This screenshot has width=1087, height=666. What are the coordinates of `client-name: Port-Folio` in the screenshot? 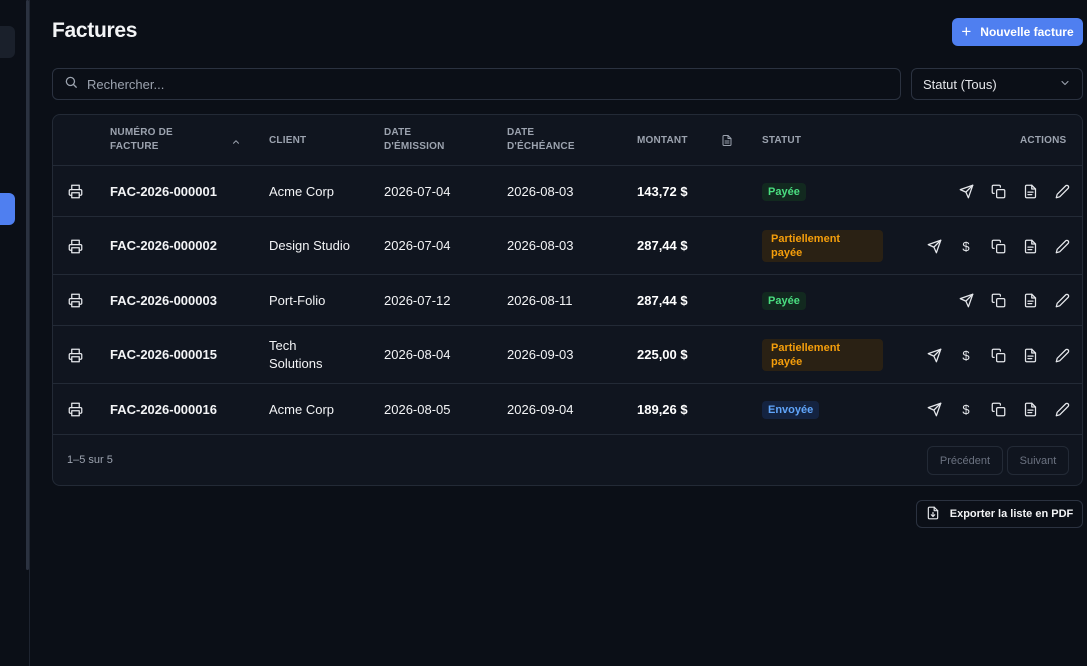 It's located at (297, 300).